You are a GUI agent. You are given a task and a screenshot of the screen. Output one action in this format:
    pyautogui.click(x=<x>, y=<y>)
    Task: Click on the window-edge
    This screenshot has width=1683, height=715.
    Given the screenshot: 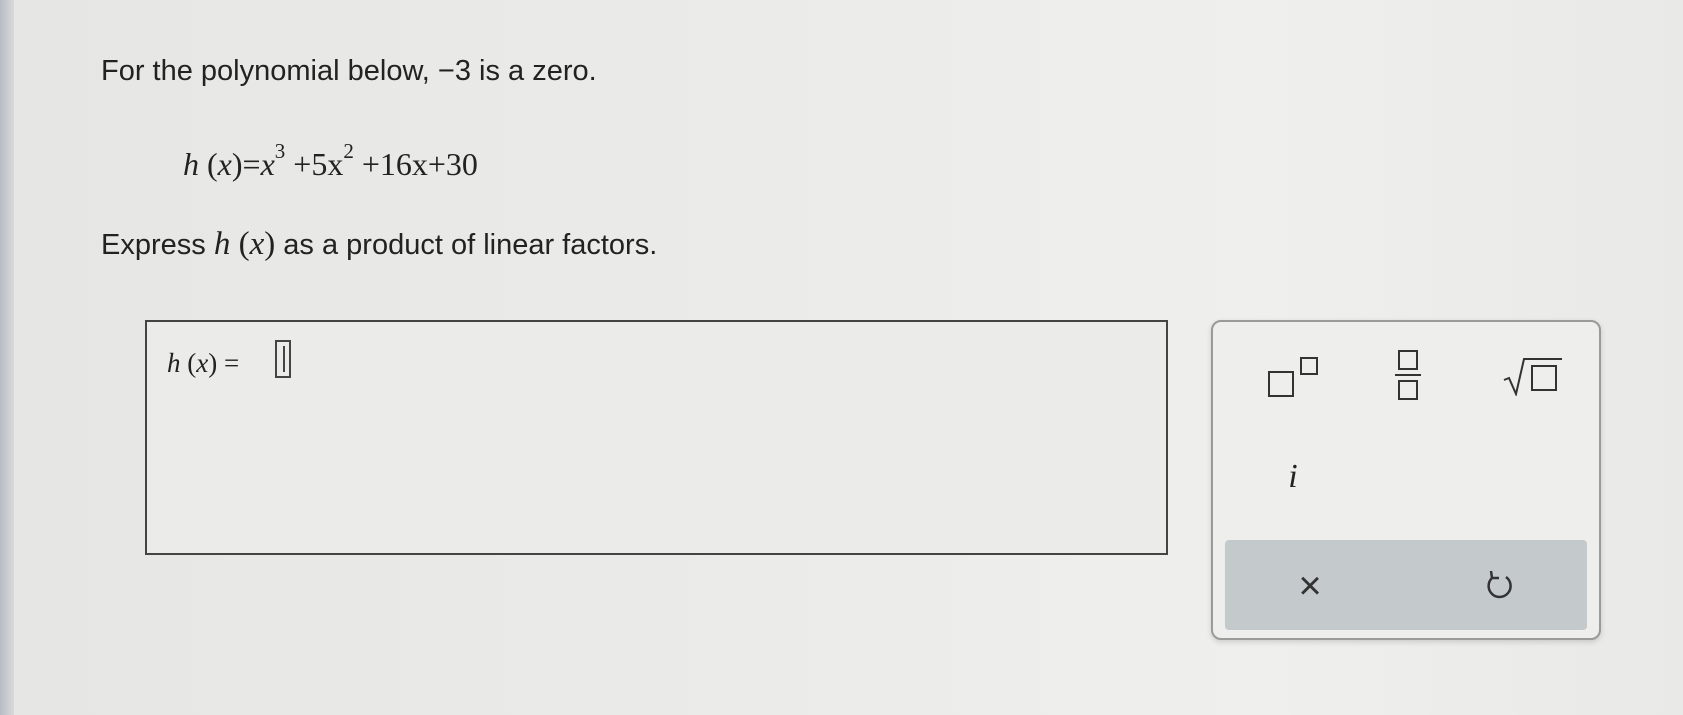 What is the action you would take?
    pyautogui.click(x=7, y=357)
    